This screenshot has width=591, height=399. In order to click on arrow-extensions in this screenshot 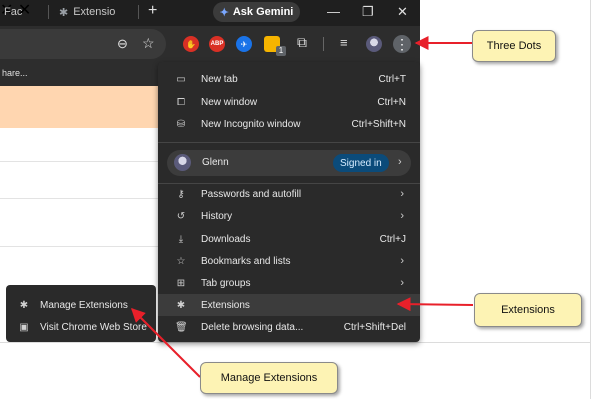, I will do `click(435, 304)`.